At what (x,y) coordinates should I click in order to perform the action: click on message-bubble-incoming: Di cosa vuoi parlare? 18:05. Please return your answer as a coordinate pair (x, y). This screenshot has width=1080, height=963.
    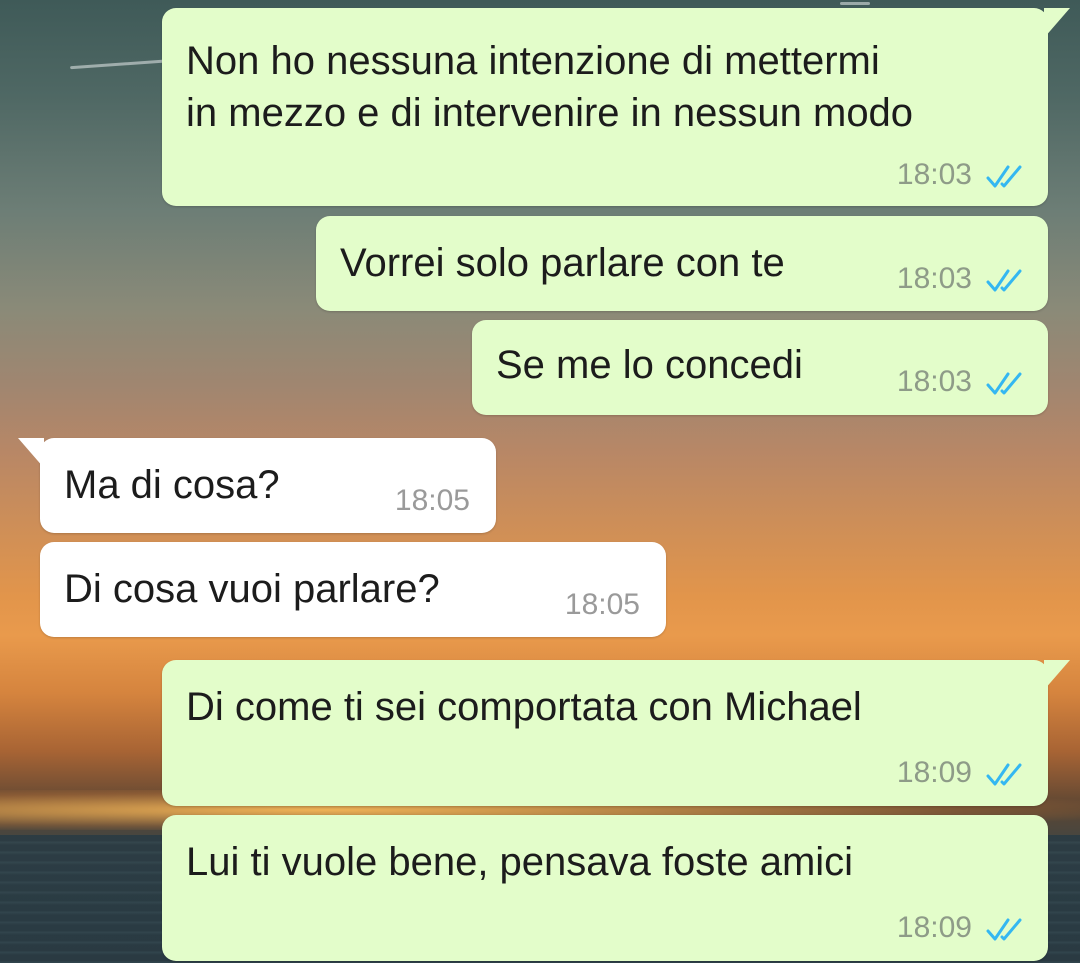
    Looking at the image, I should click on (353, 589).